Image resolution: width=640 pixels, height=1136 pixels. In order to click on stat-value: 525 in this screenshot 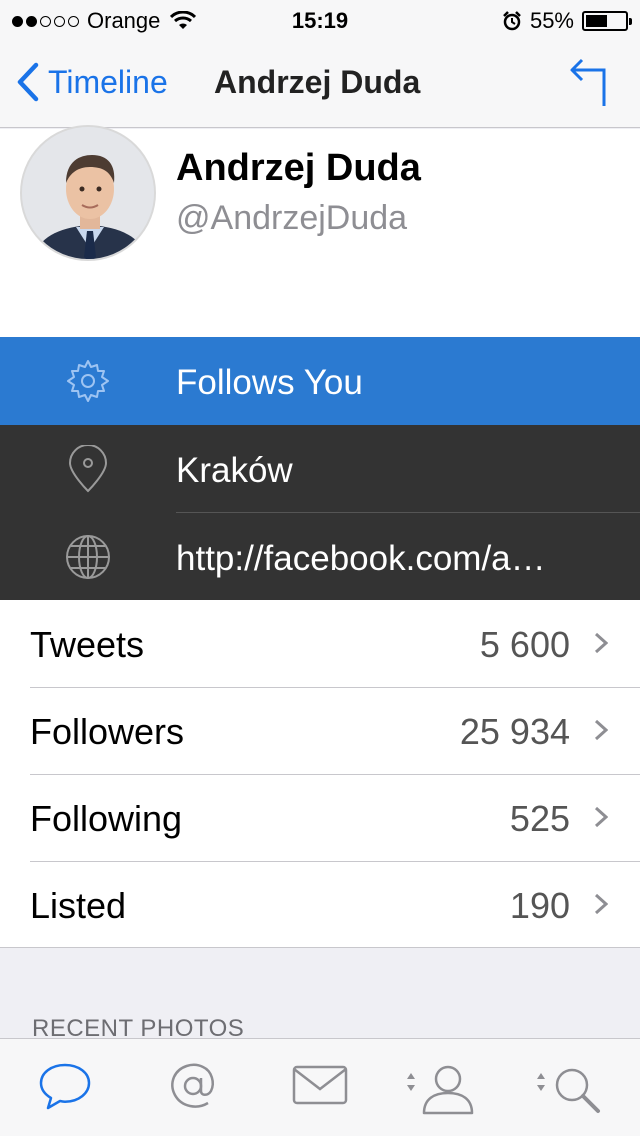, I will do `click(539, 818)`.